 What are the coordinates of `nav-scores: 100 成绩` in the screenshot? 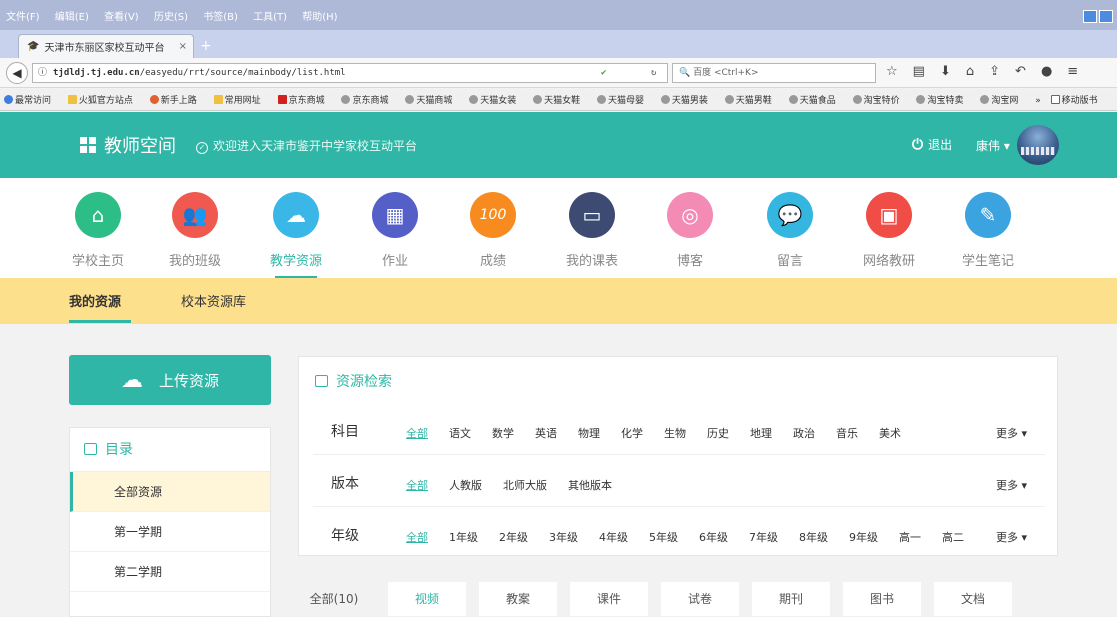 It's located at (493, 230).